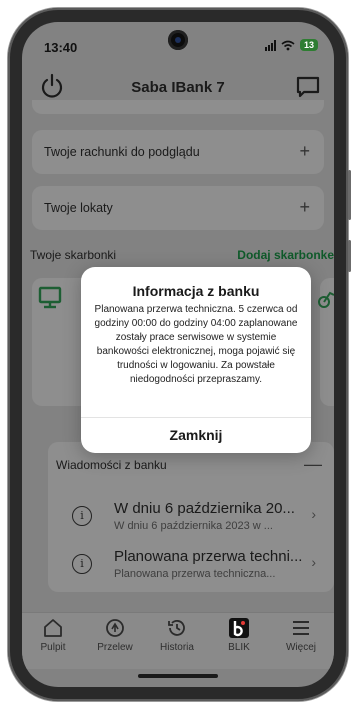  I want to click on volume-button, so click(349, 195).